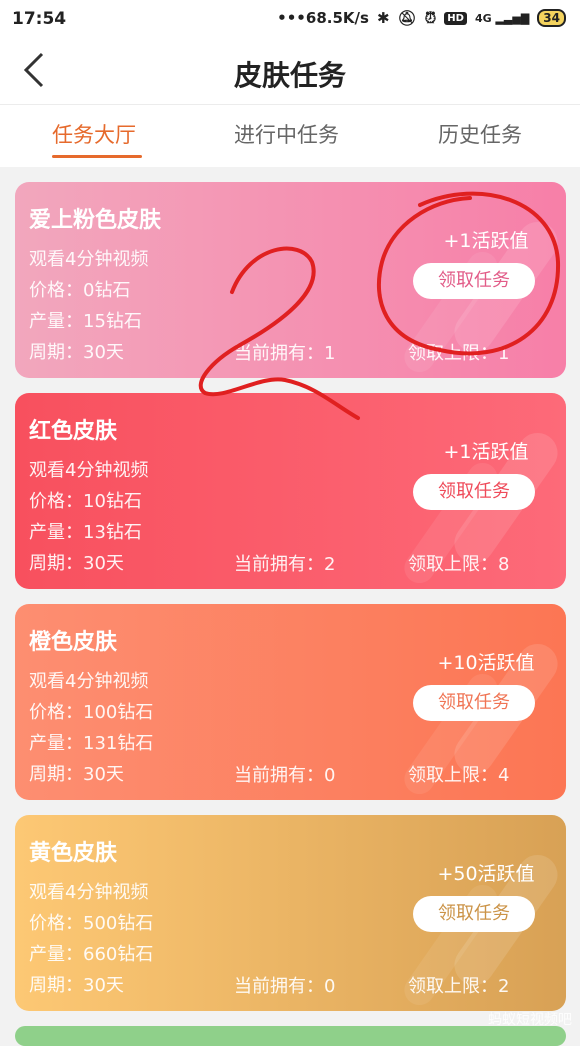 Image resolution: width=580 pixels, height=1046 pixels. Describe the element at coordinates (430, 18) in the screenshot. I see `alarm-icon: ⏰︎` at that location.